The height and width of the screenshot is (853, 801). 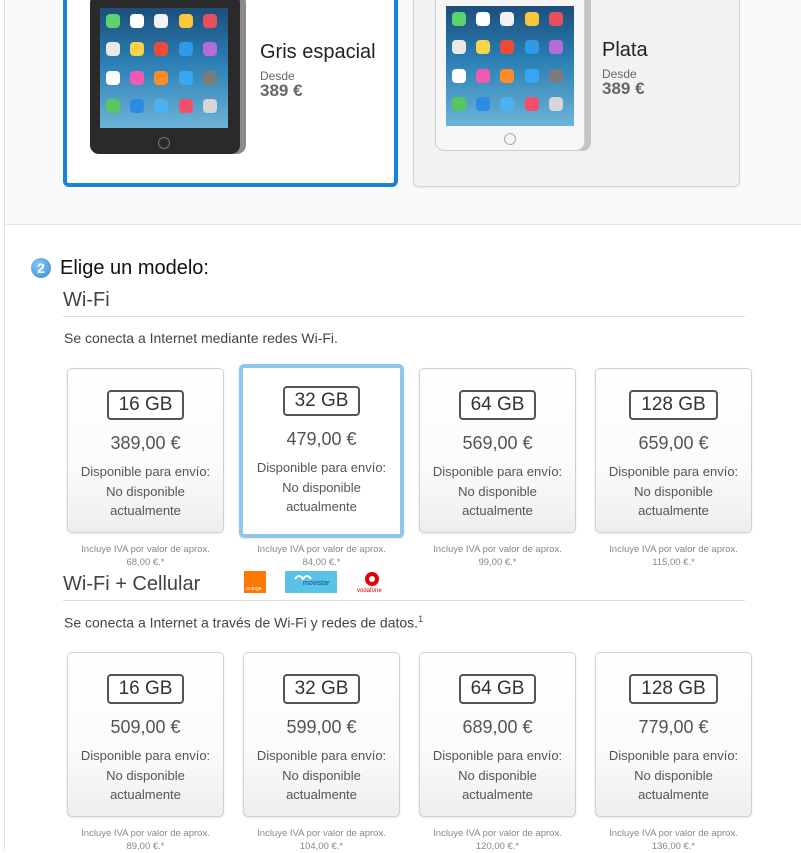 I want to click on tax-amount: 68,00 €.*, so click(x=145, y=562).